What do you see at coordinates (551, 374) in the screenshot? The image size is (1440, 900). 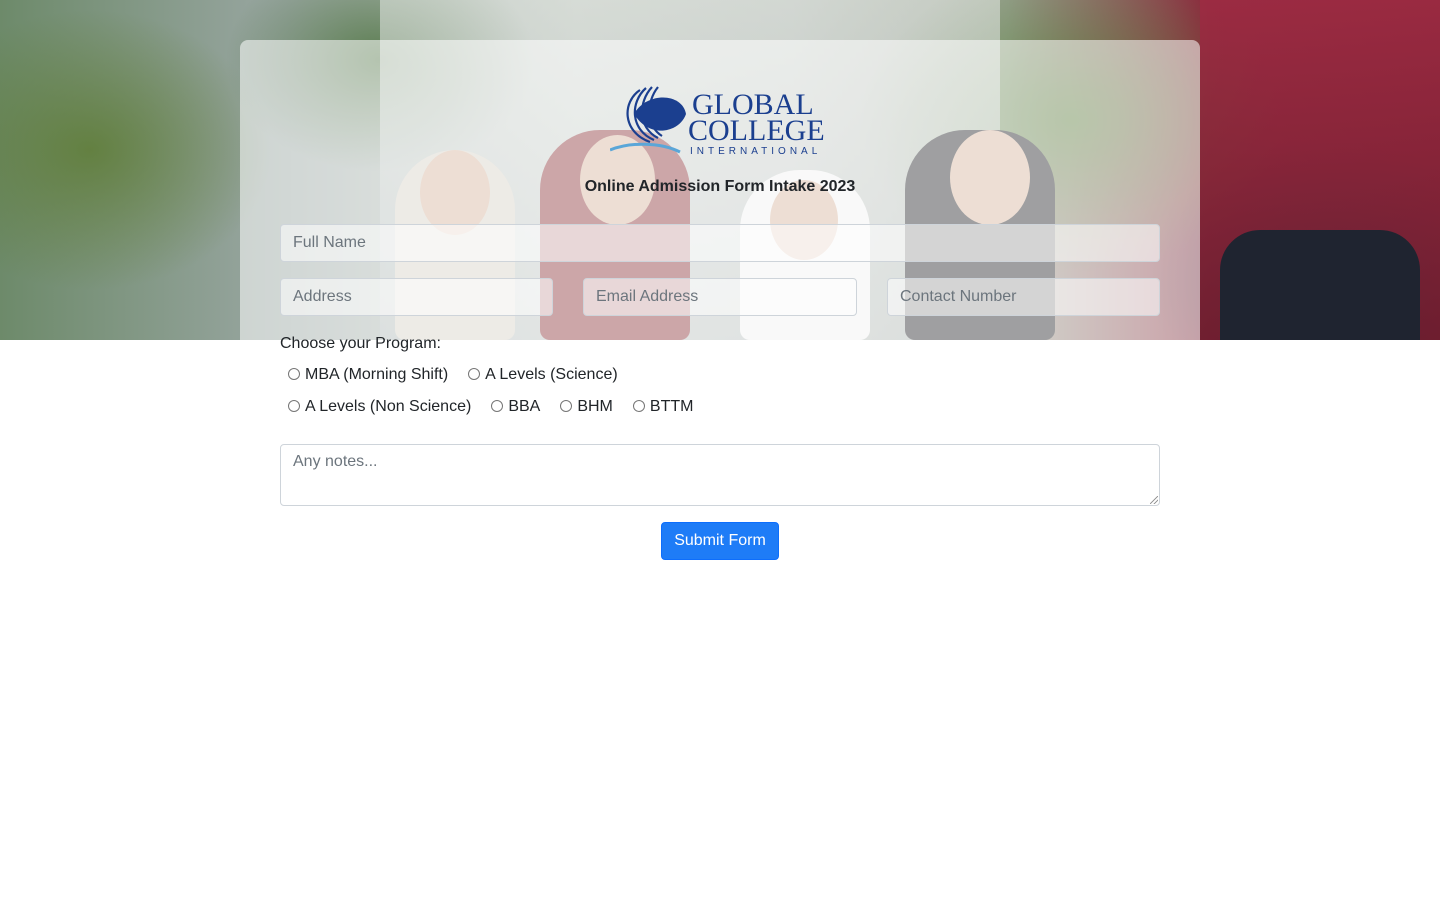 I see `program-option-label: A Levels (Science)` at bounding box center [551, 374].